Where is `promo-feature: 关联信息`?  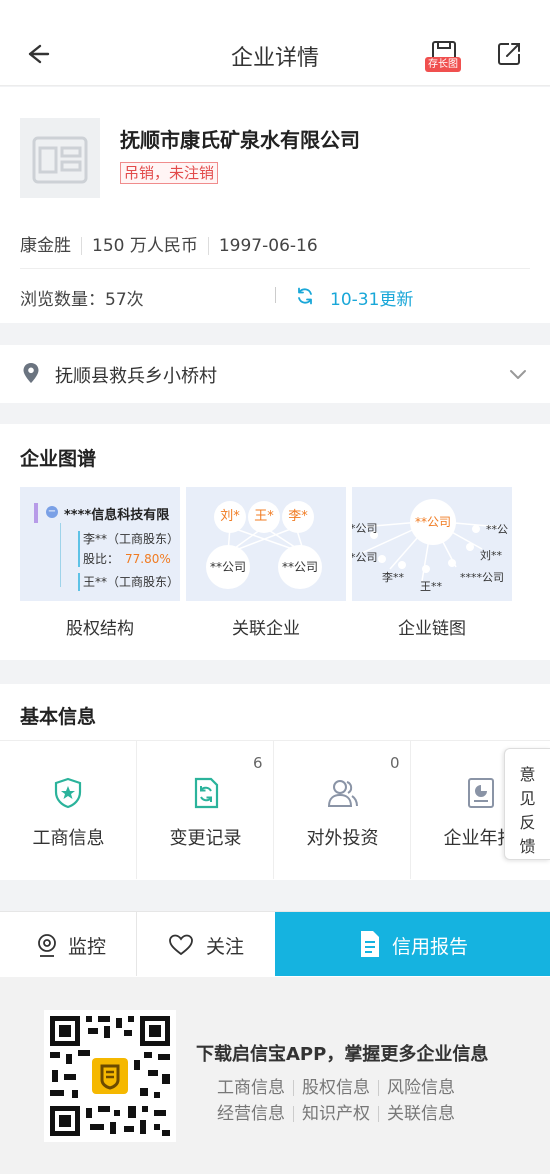
promo-feature: 关联信息 is located at coordinates (421, 1114).